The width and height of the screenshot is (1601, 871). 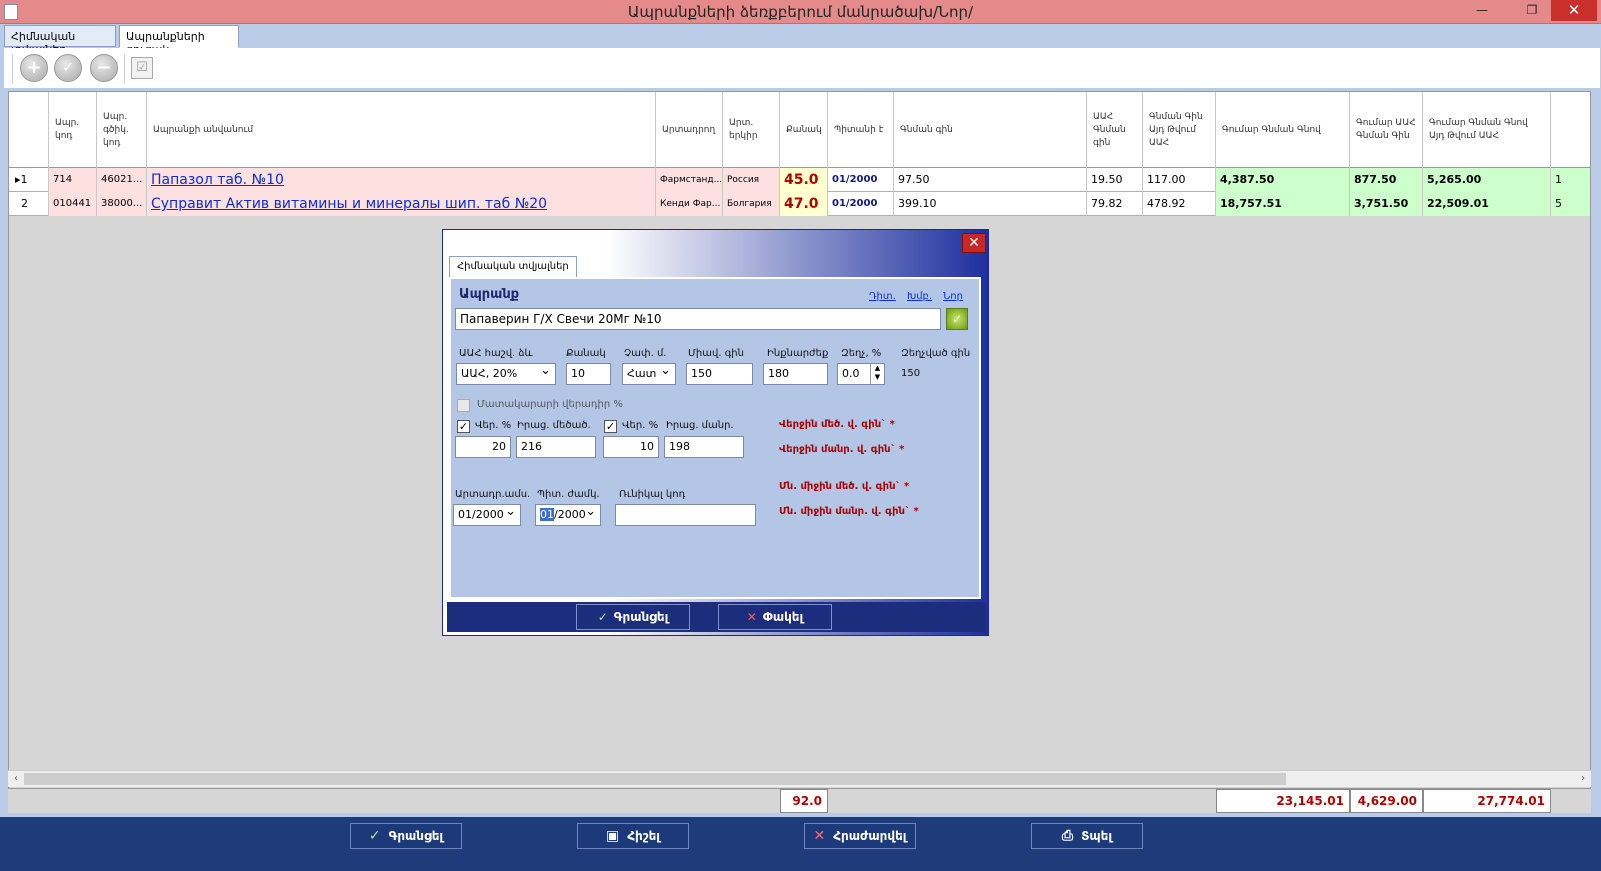 What do you see at coordinates (837, 424) in the screenshot?
I see `last-wholesale-price: Վերջին մեծ. վ. գին` *` at bounding box center [837, 424].